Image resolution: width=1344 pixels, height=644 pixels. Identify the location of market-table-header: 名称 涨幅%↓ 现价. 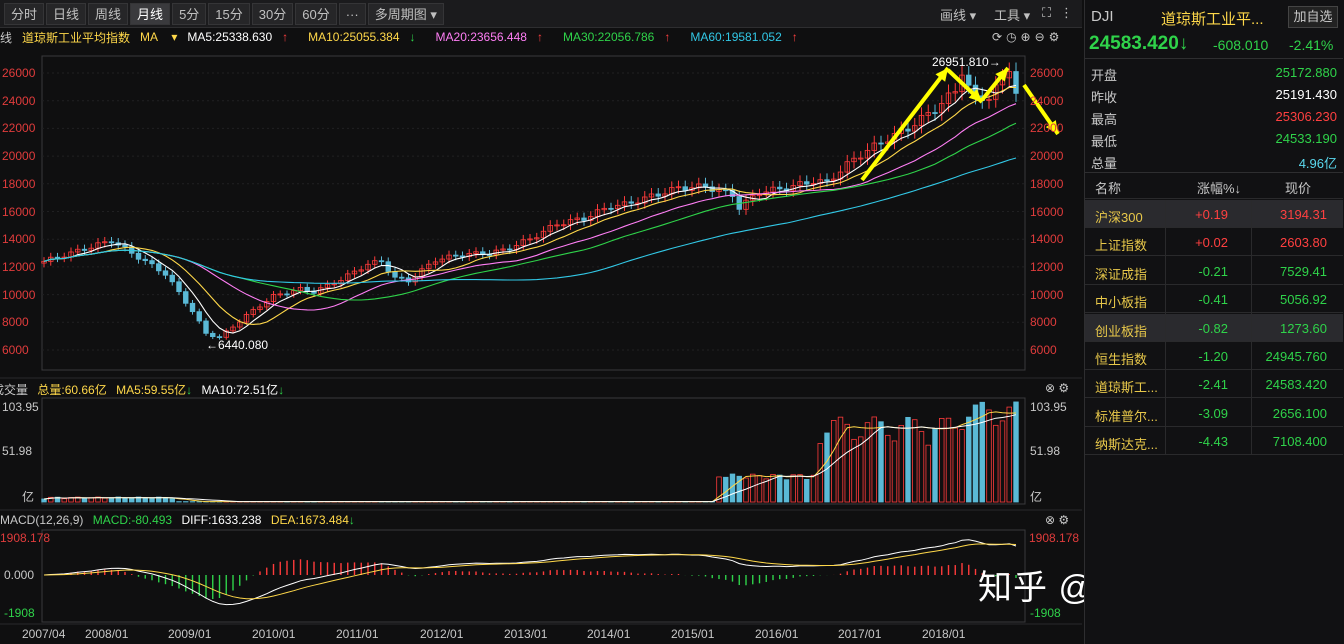
(1214, 186).